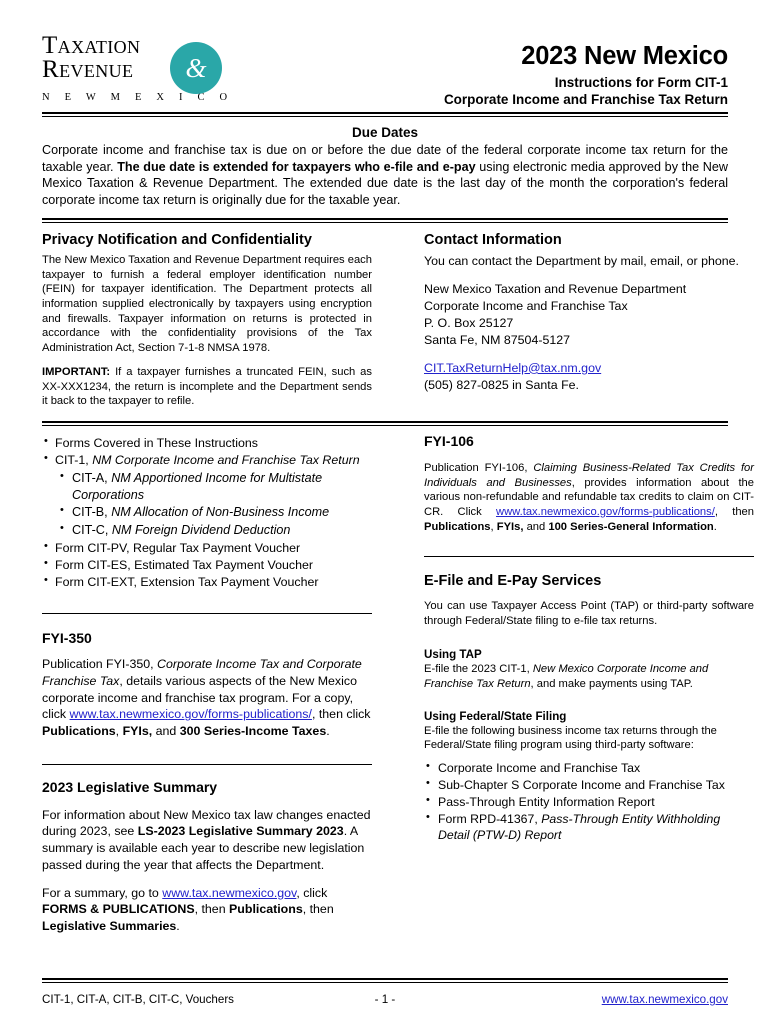 This screenshot has height=1024, width=770. What do you see at coordinates (102, 892) in the screenshot?
I see `legislative-text-c: For a summary, go to` at bounding box center [102, 892].